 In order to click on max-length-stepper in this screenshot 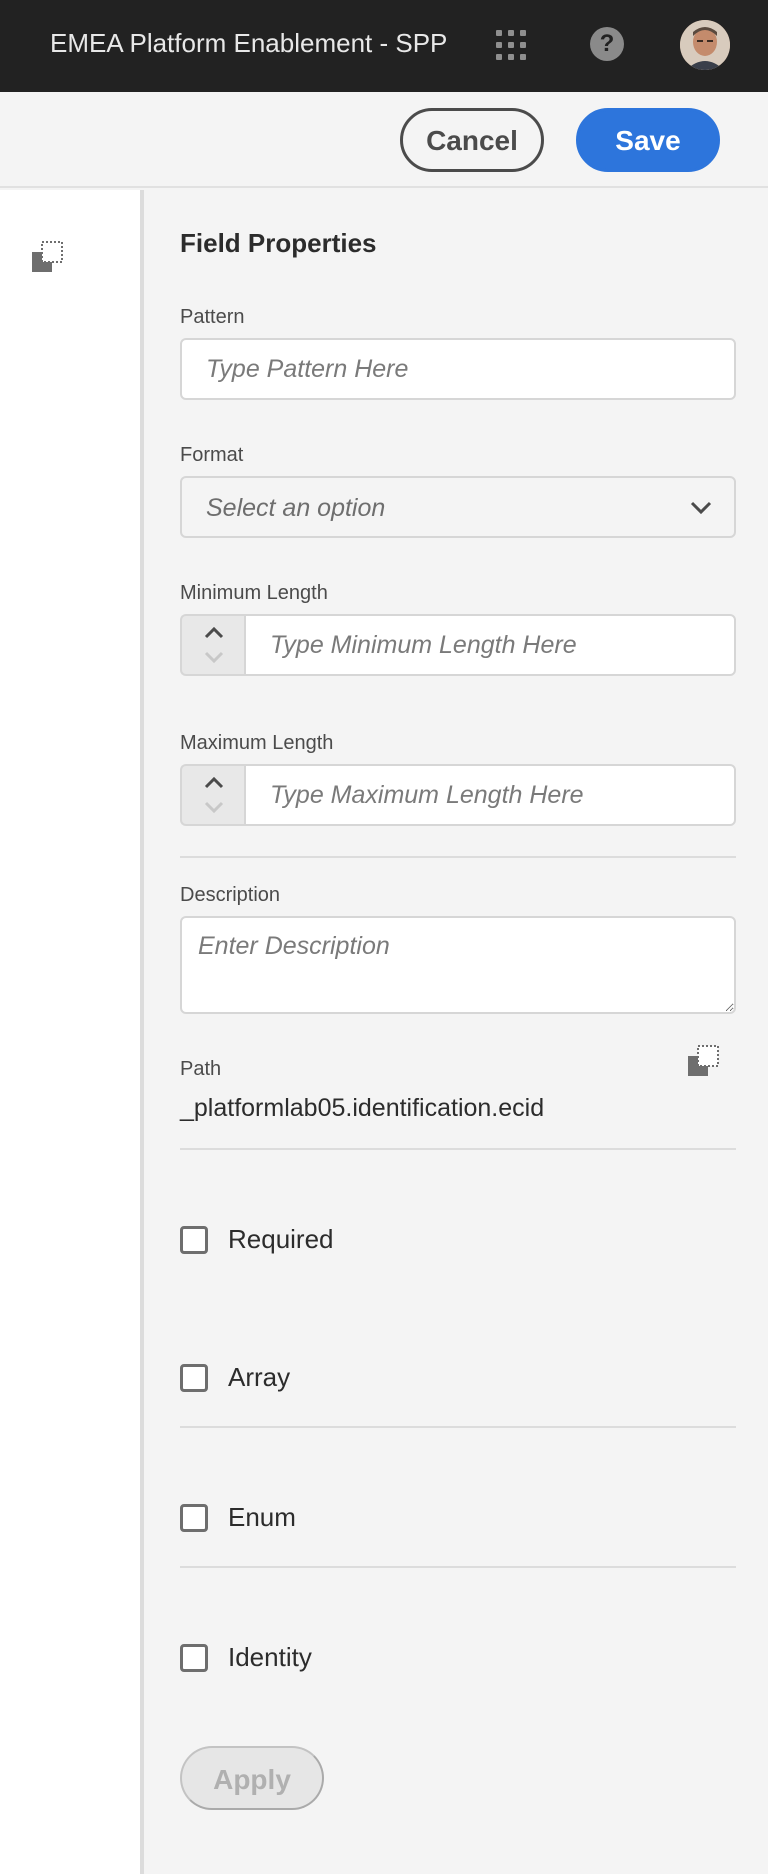, I will do `click(458, 795)`.